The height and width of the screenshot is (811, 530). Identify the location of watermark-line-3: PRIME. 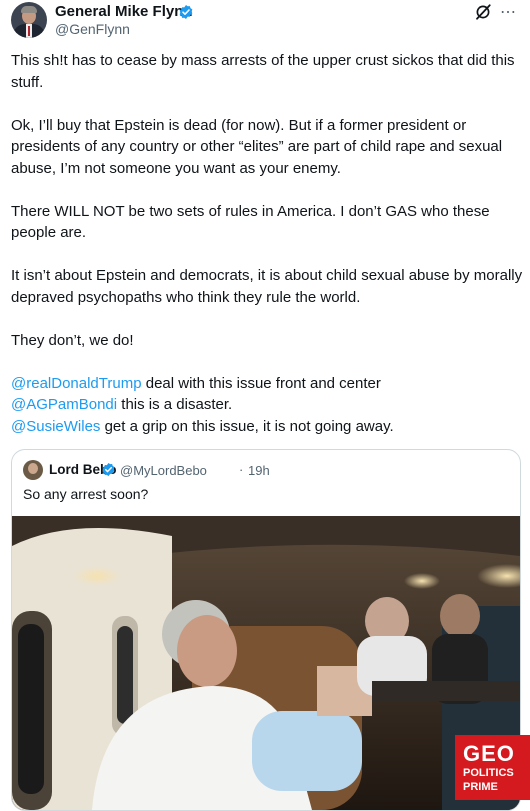
(480, 787).